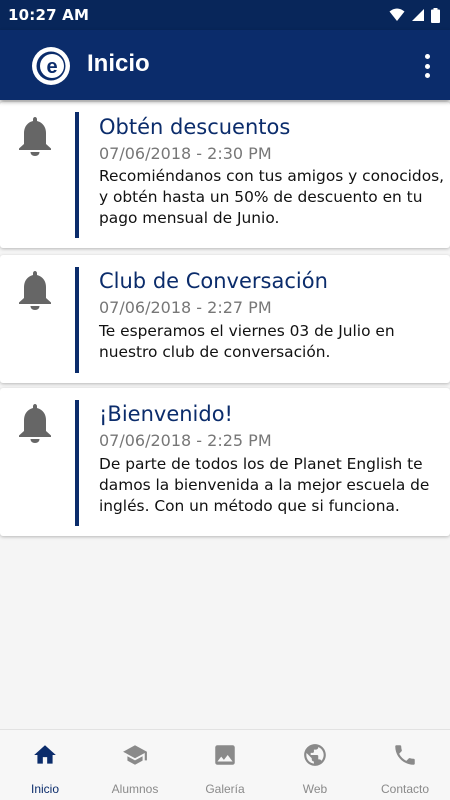  Describe the element at coordinates (135, 755) in the screenshot. I see `school-icon` at that location.